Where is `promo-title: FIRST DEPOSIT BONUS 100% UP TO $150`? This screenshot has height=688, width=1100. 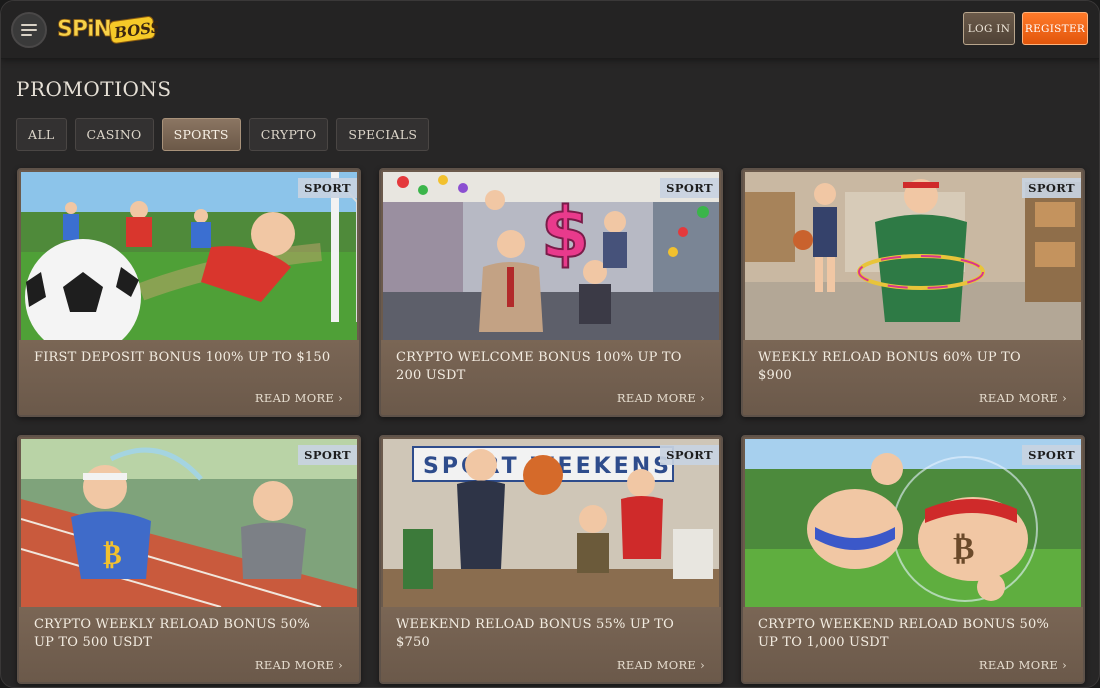
promo-title: FIRST DEPOSIT BONUS 100% UP TO $150 is located at coordinates (182, 357).